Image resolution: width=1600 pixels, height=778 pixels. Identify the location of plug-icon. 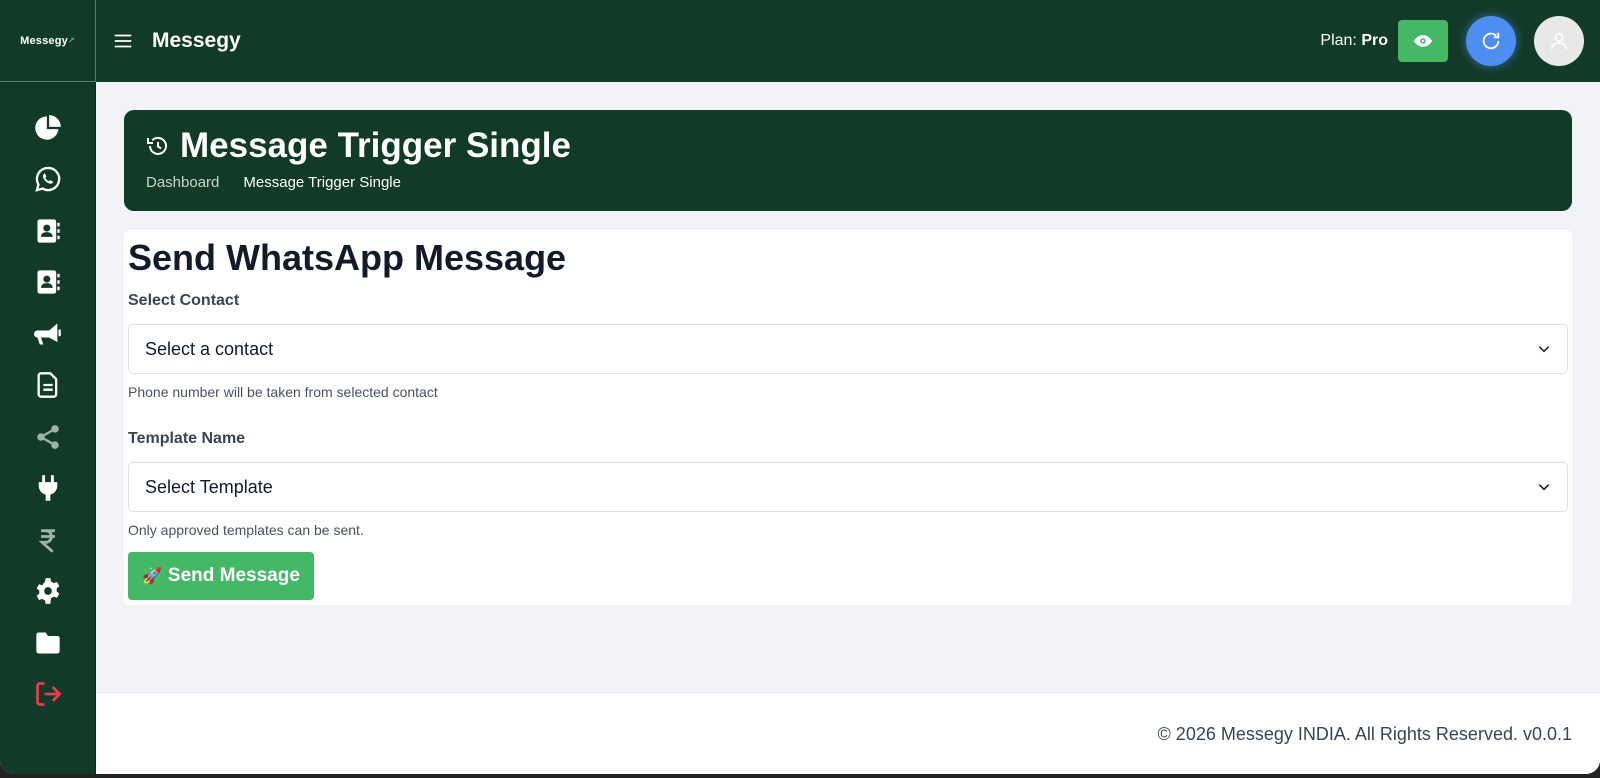
(47, 488).